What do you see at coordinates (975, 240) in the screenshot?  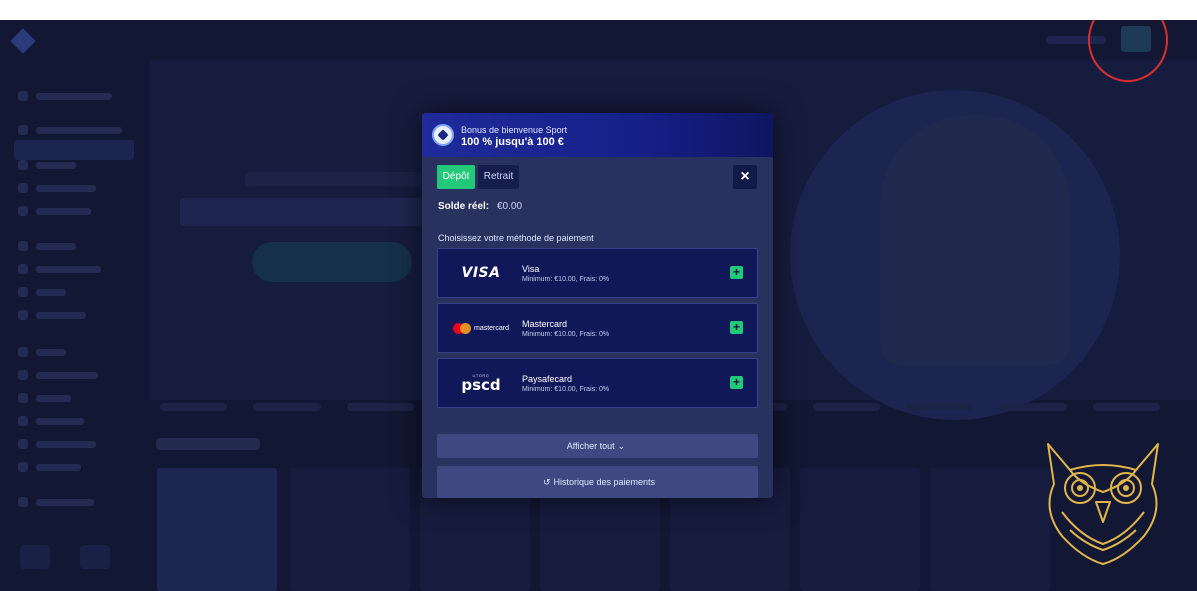 I see `hero-athlete-image` at bounding box center [975, 240].